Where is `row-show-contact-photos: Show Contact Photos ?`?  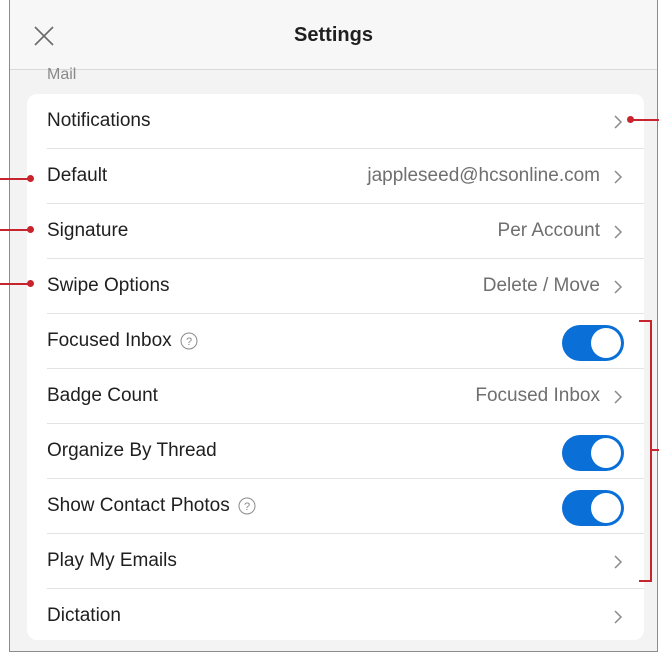
row-show-contact-photos: Show Contact Photos ? is located at coordinates (335, 506).